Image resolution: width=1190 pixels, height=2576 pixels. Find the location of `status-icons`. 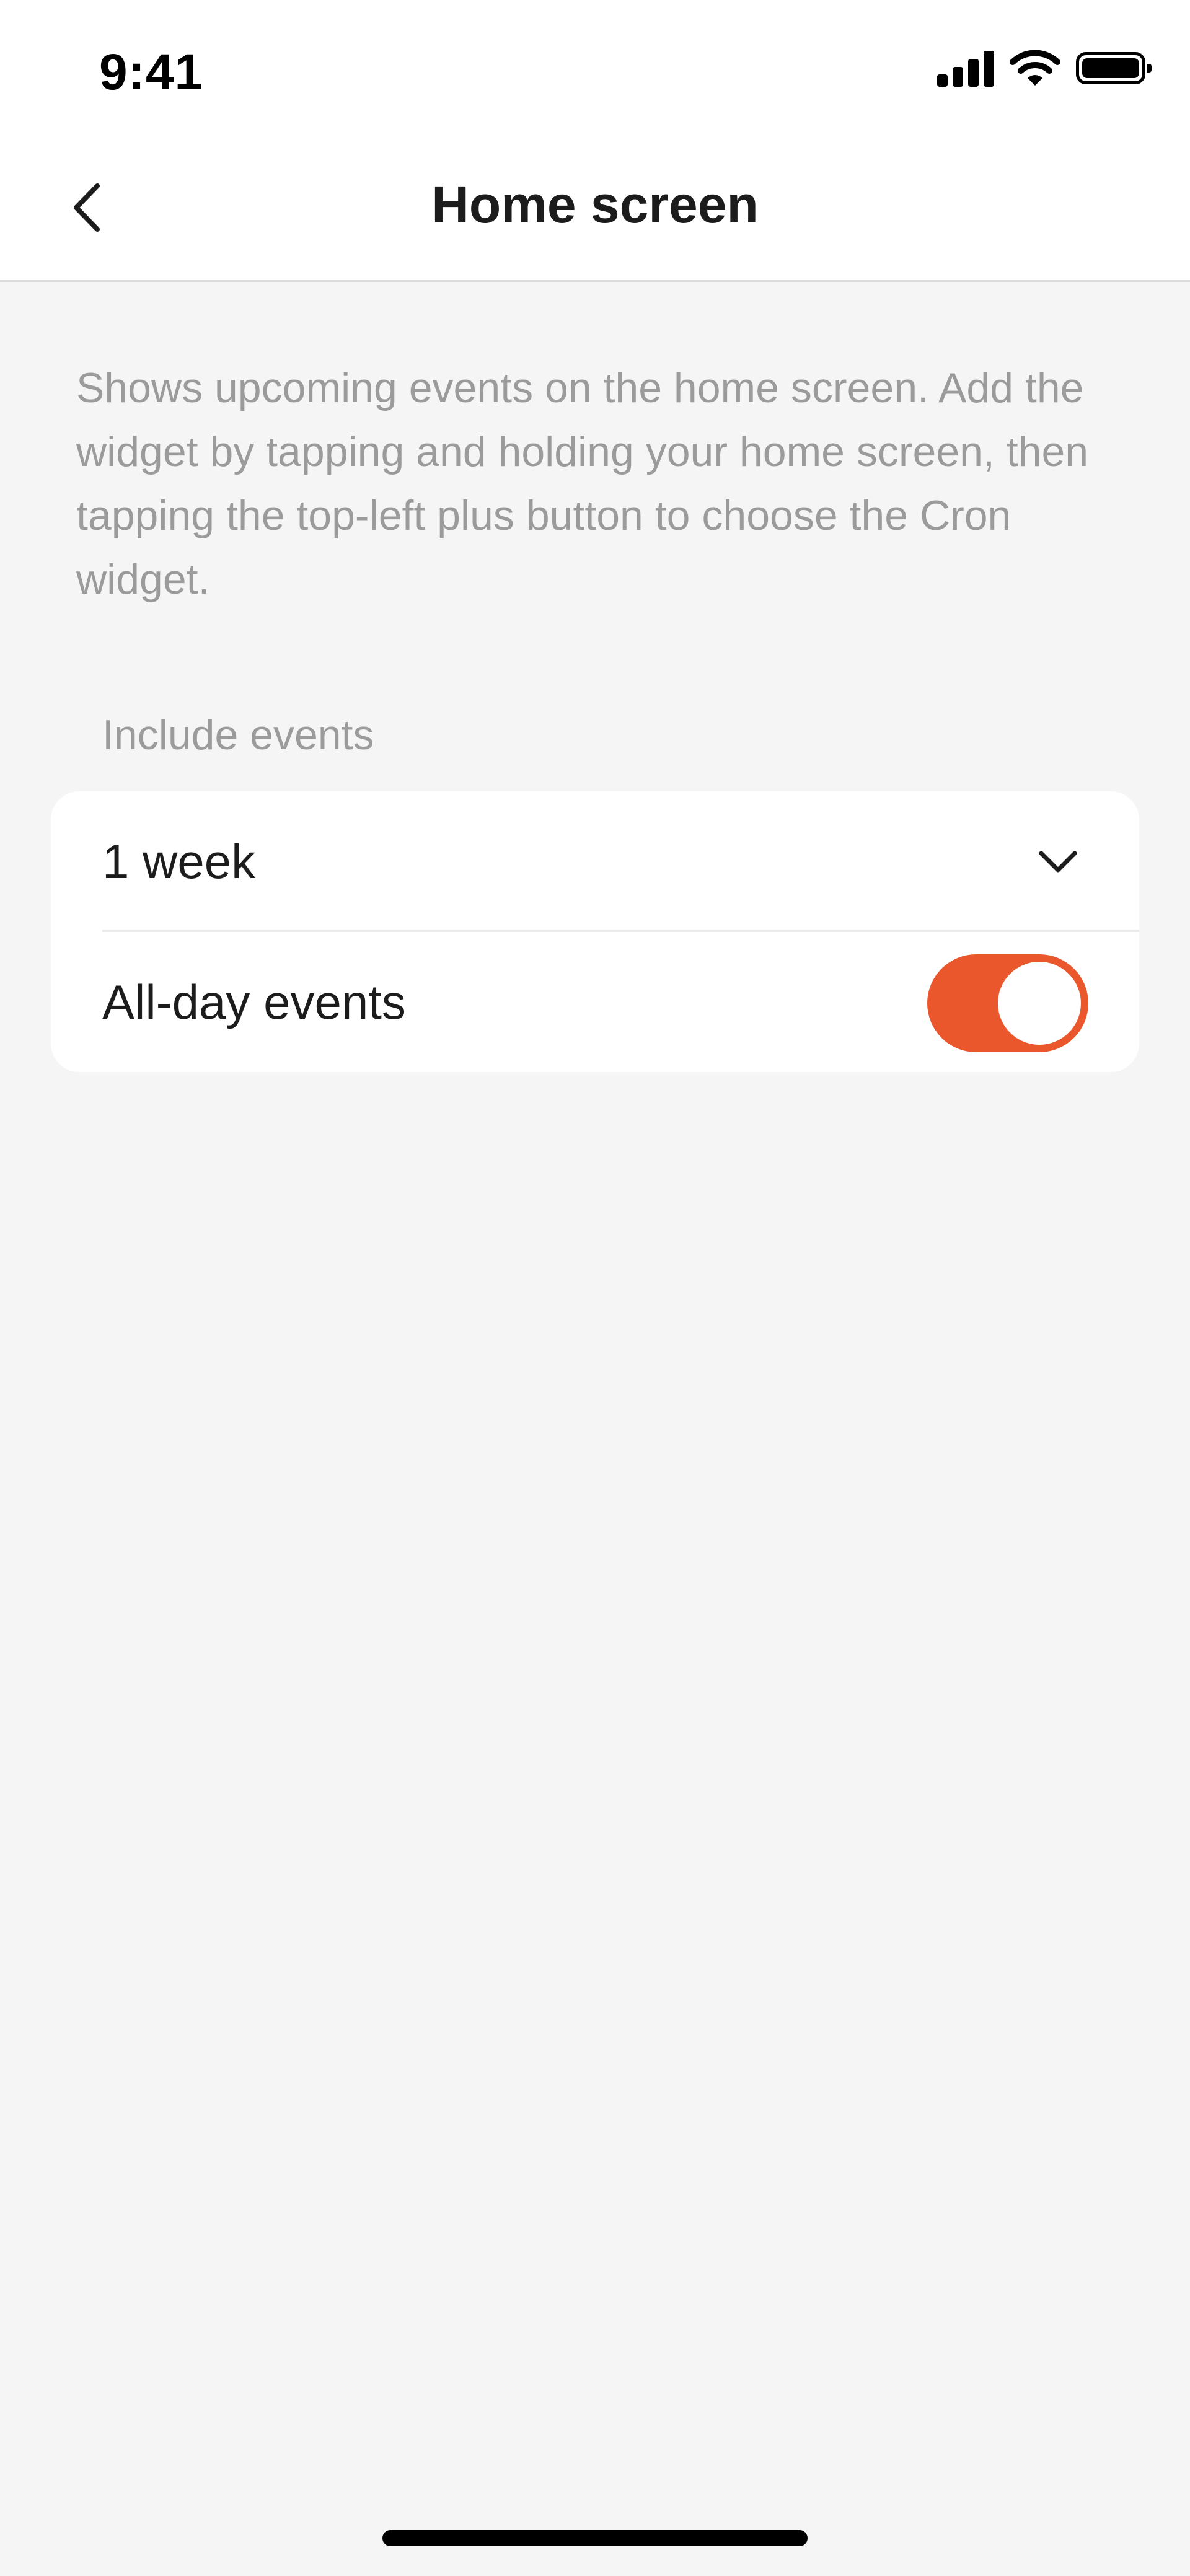

status-icons is located at coordinates (1044, 68).